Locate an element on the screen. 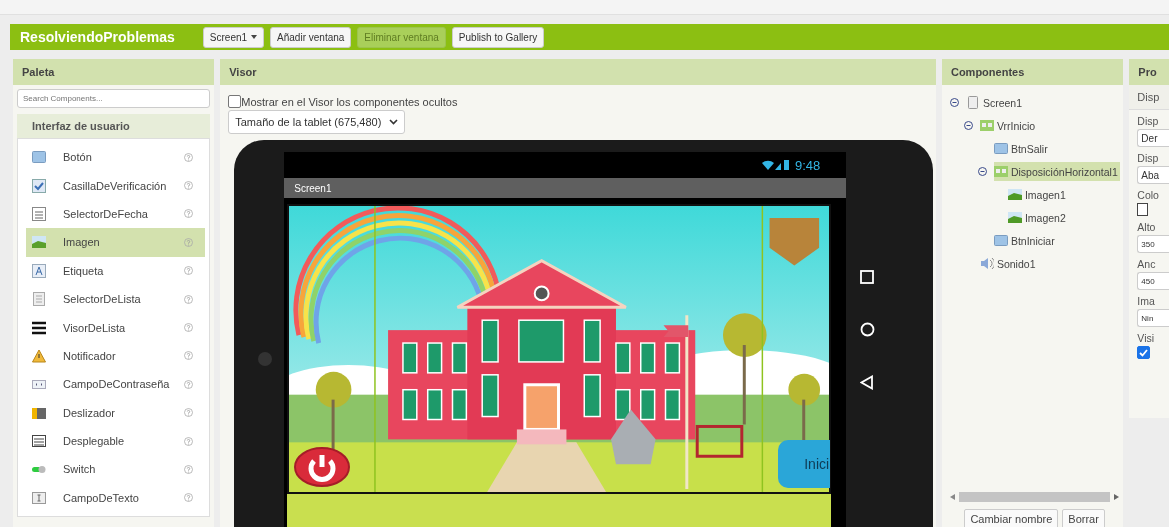 The image size is (1169, 527). tree-item-label: BtnIniciar is located at coordinates (1032, 240).